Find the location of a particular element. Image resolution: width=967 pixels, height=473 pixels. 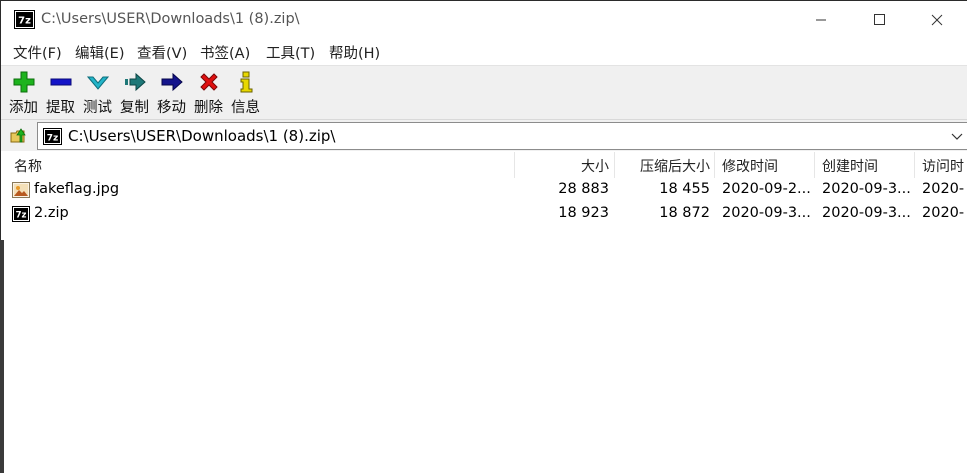

menu-file: 文件(F) is located at coordinates (37, 52).